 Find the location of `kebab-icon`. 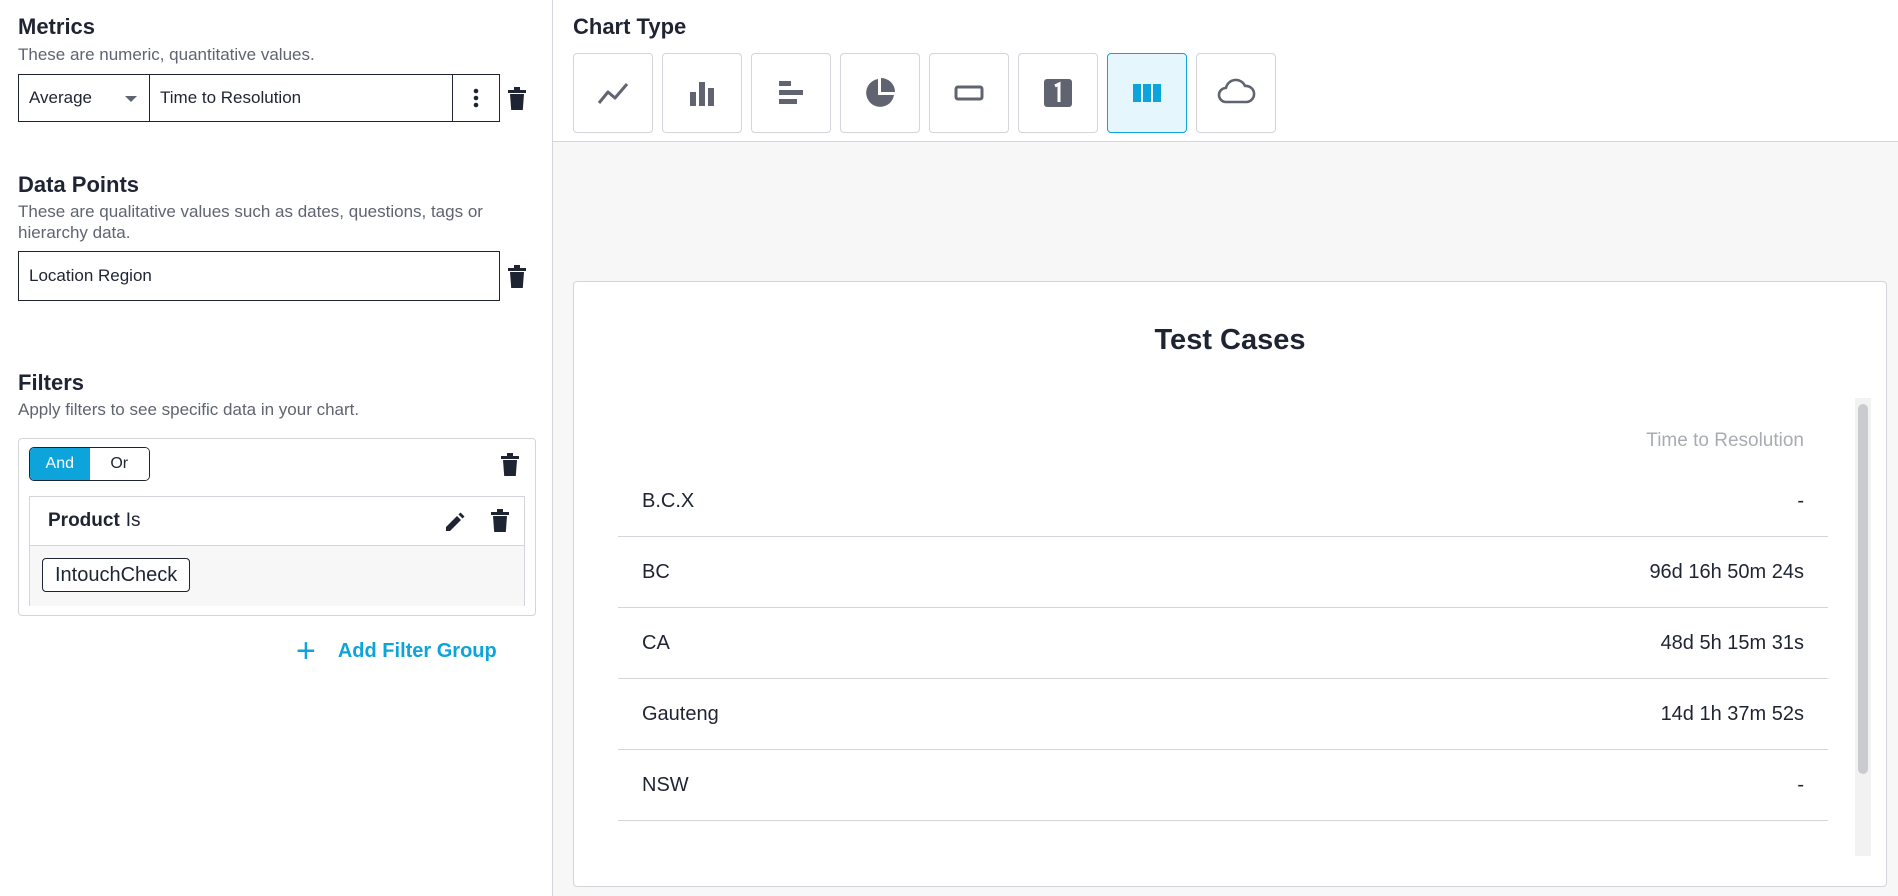

kebab-icon is located at coordinates (476, 98).